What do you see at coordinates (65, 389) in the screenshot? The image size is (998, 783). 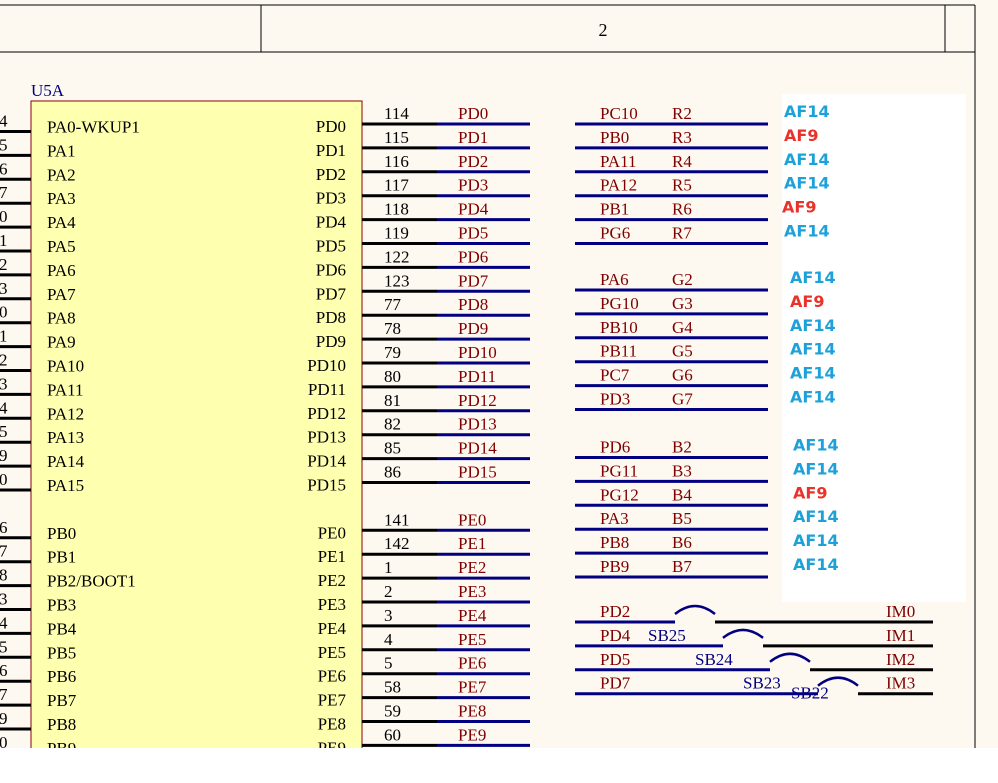 I see `left-pin-name: PA11` at bounding box center [65, 389].